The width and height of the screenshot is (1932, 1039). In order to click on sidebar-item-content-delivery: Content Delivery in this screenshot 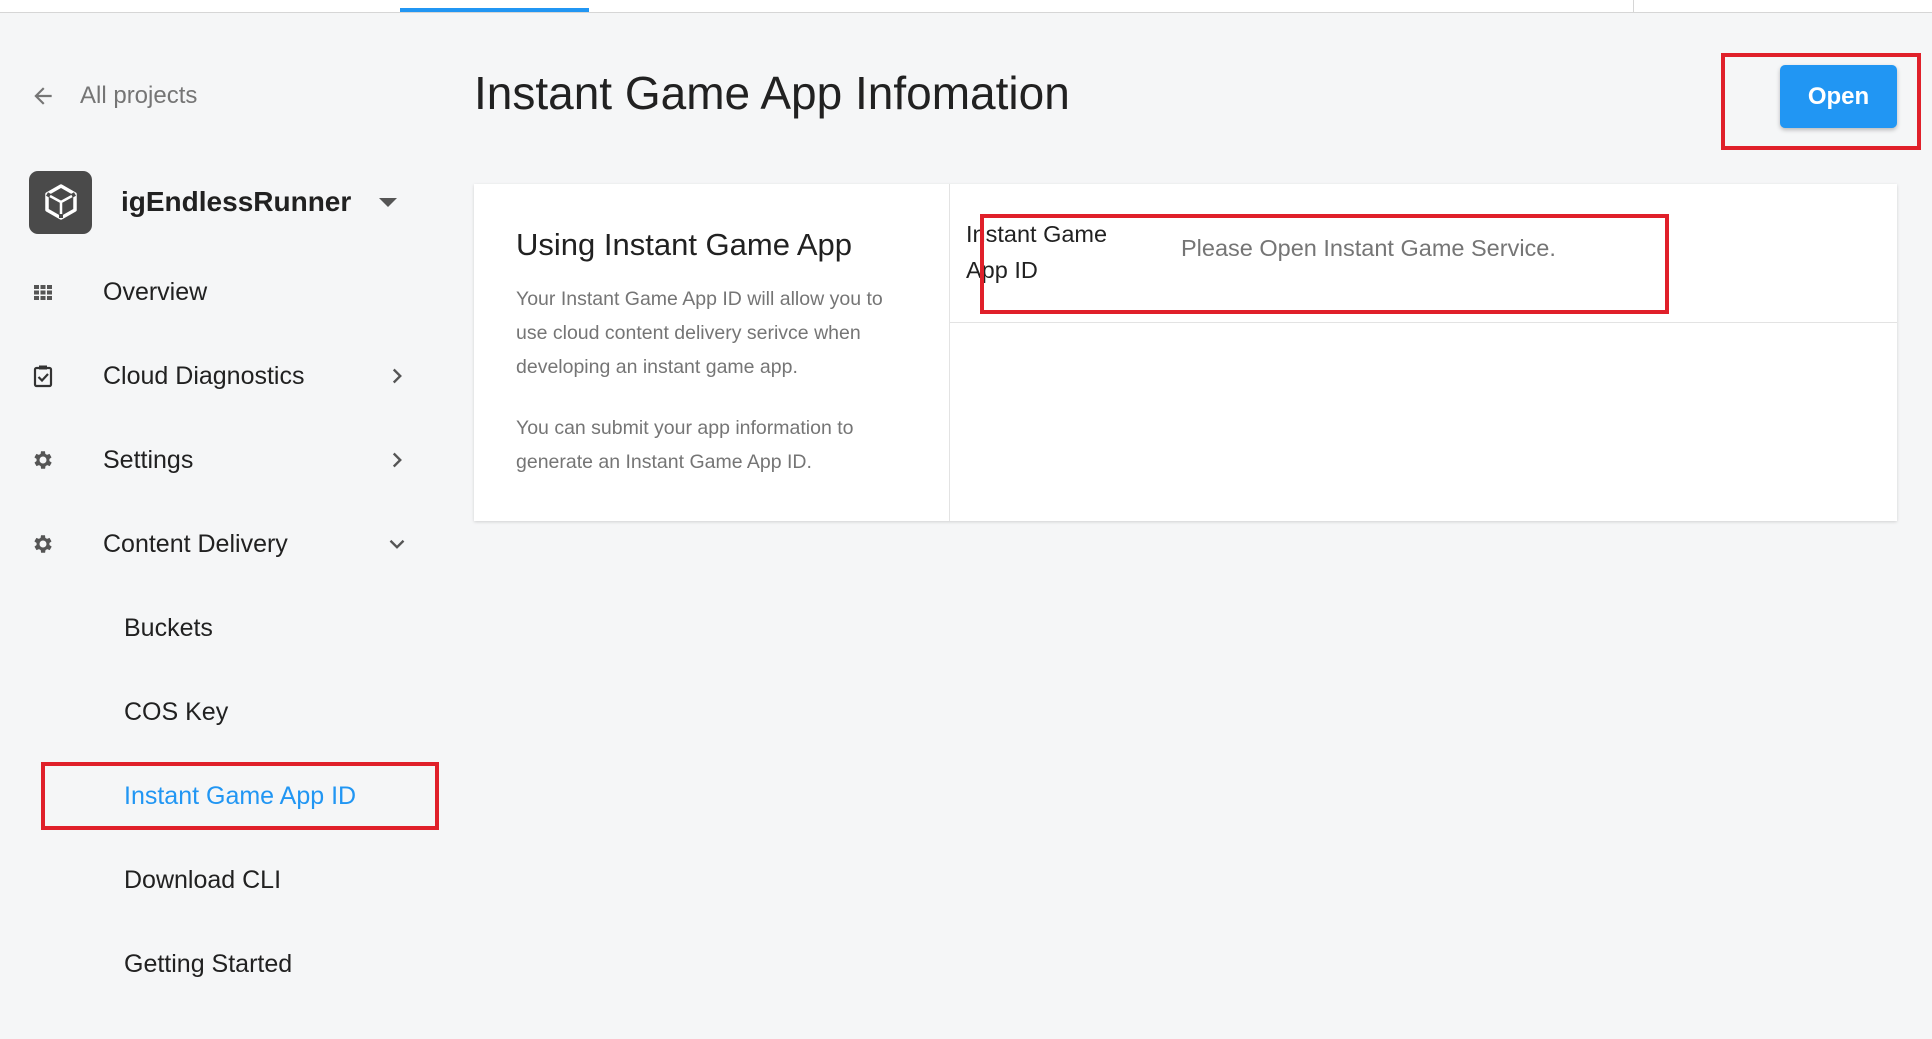, I will do `click(220, 544)`.